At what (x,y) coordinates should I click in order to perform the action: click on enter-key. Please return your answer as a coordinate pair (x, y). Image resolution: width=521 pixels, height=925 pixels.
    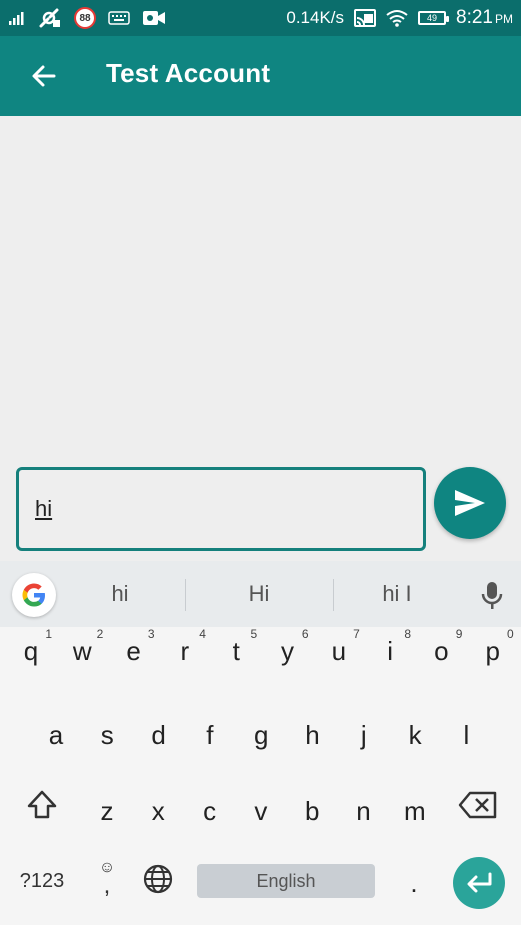
    Looking at the image, I should click on (479, 883).